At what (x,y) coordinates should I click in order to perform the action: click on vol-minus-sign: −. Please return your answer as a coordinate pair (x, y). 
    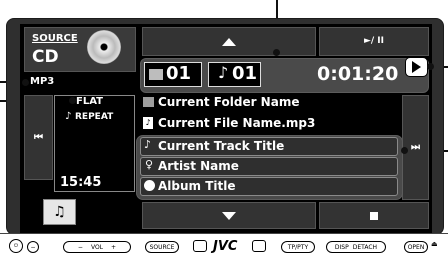
    Looking at the image, I should click on (80, 247).